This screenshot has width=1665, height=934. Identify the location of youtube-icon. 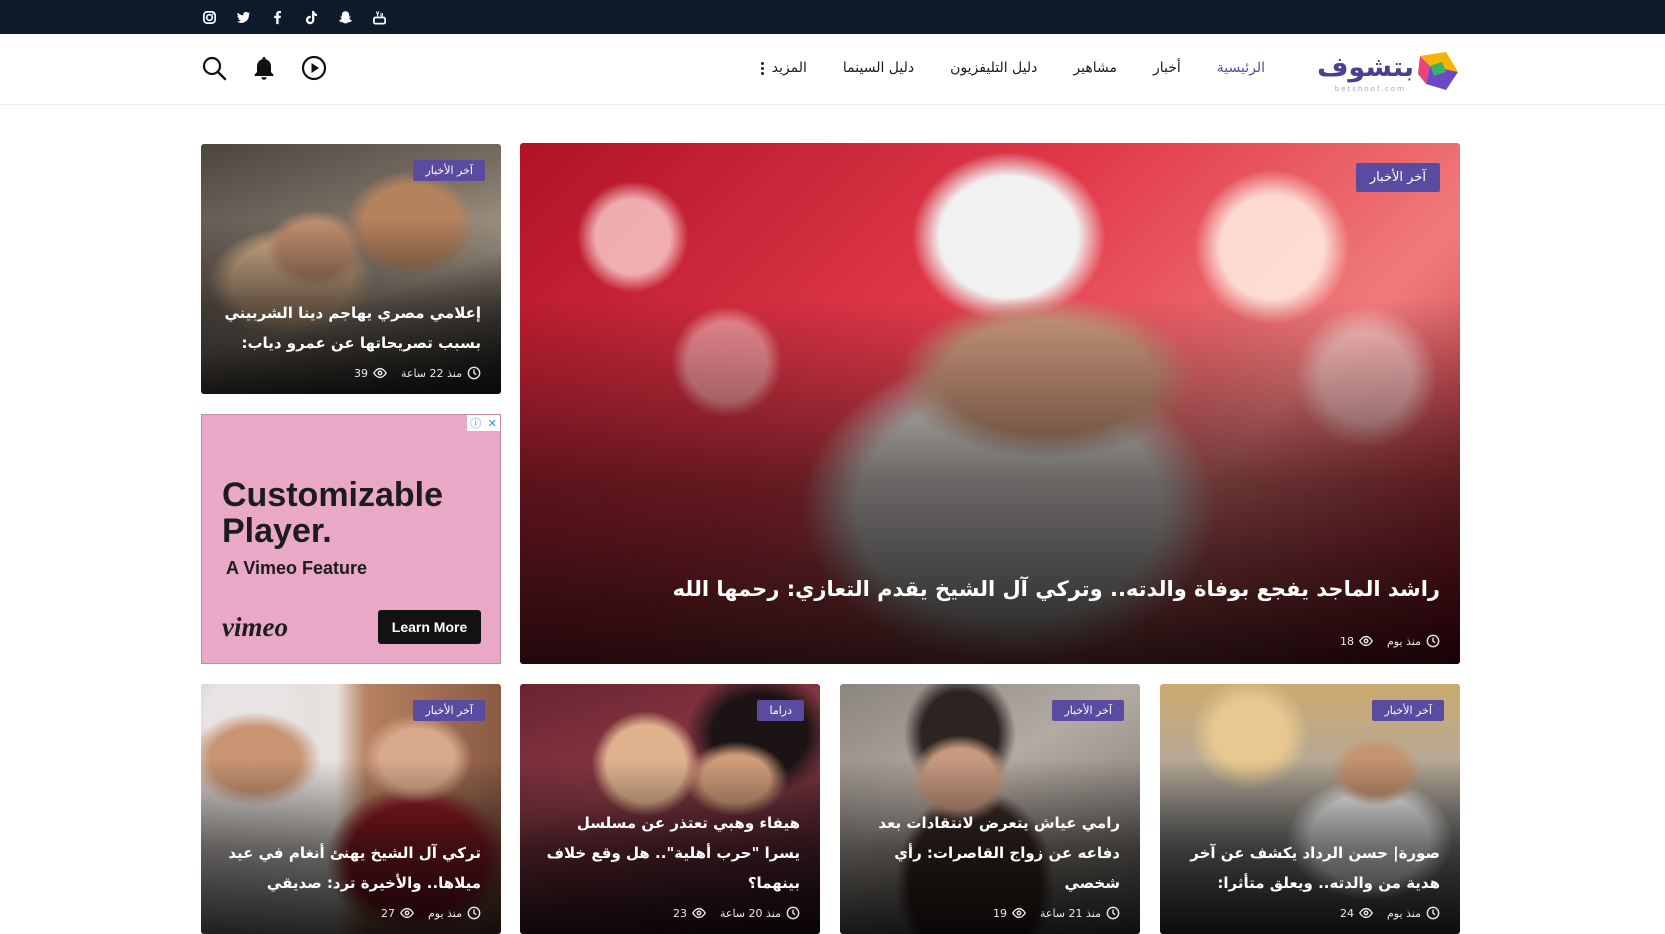
(379, 17).